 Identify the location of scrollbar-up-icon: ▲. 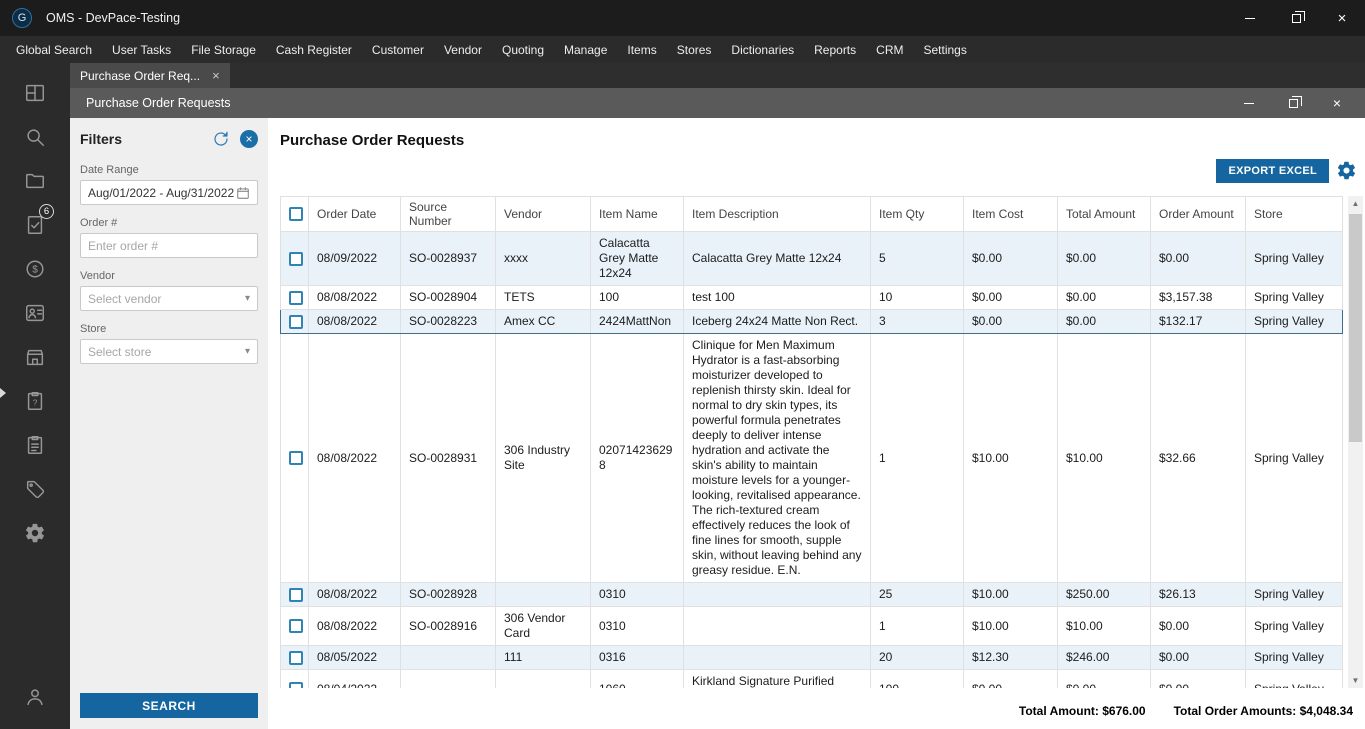
(1355, 203).